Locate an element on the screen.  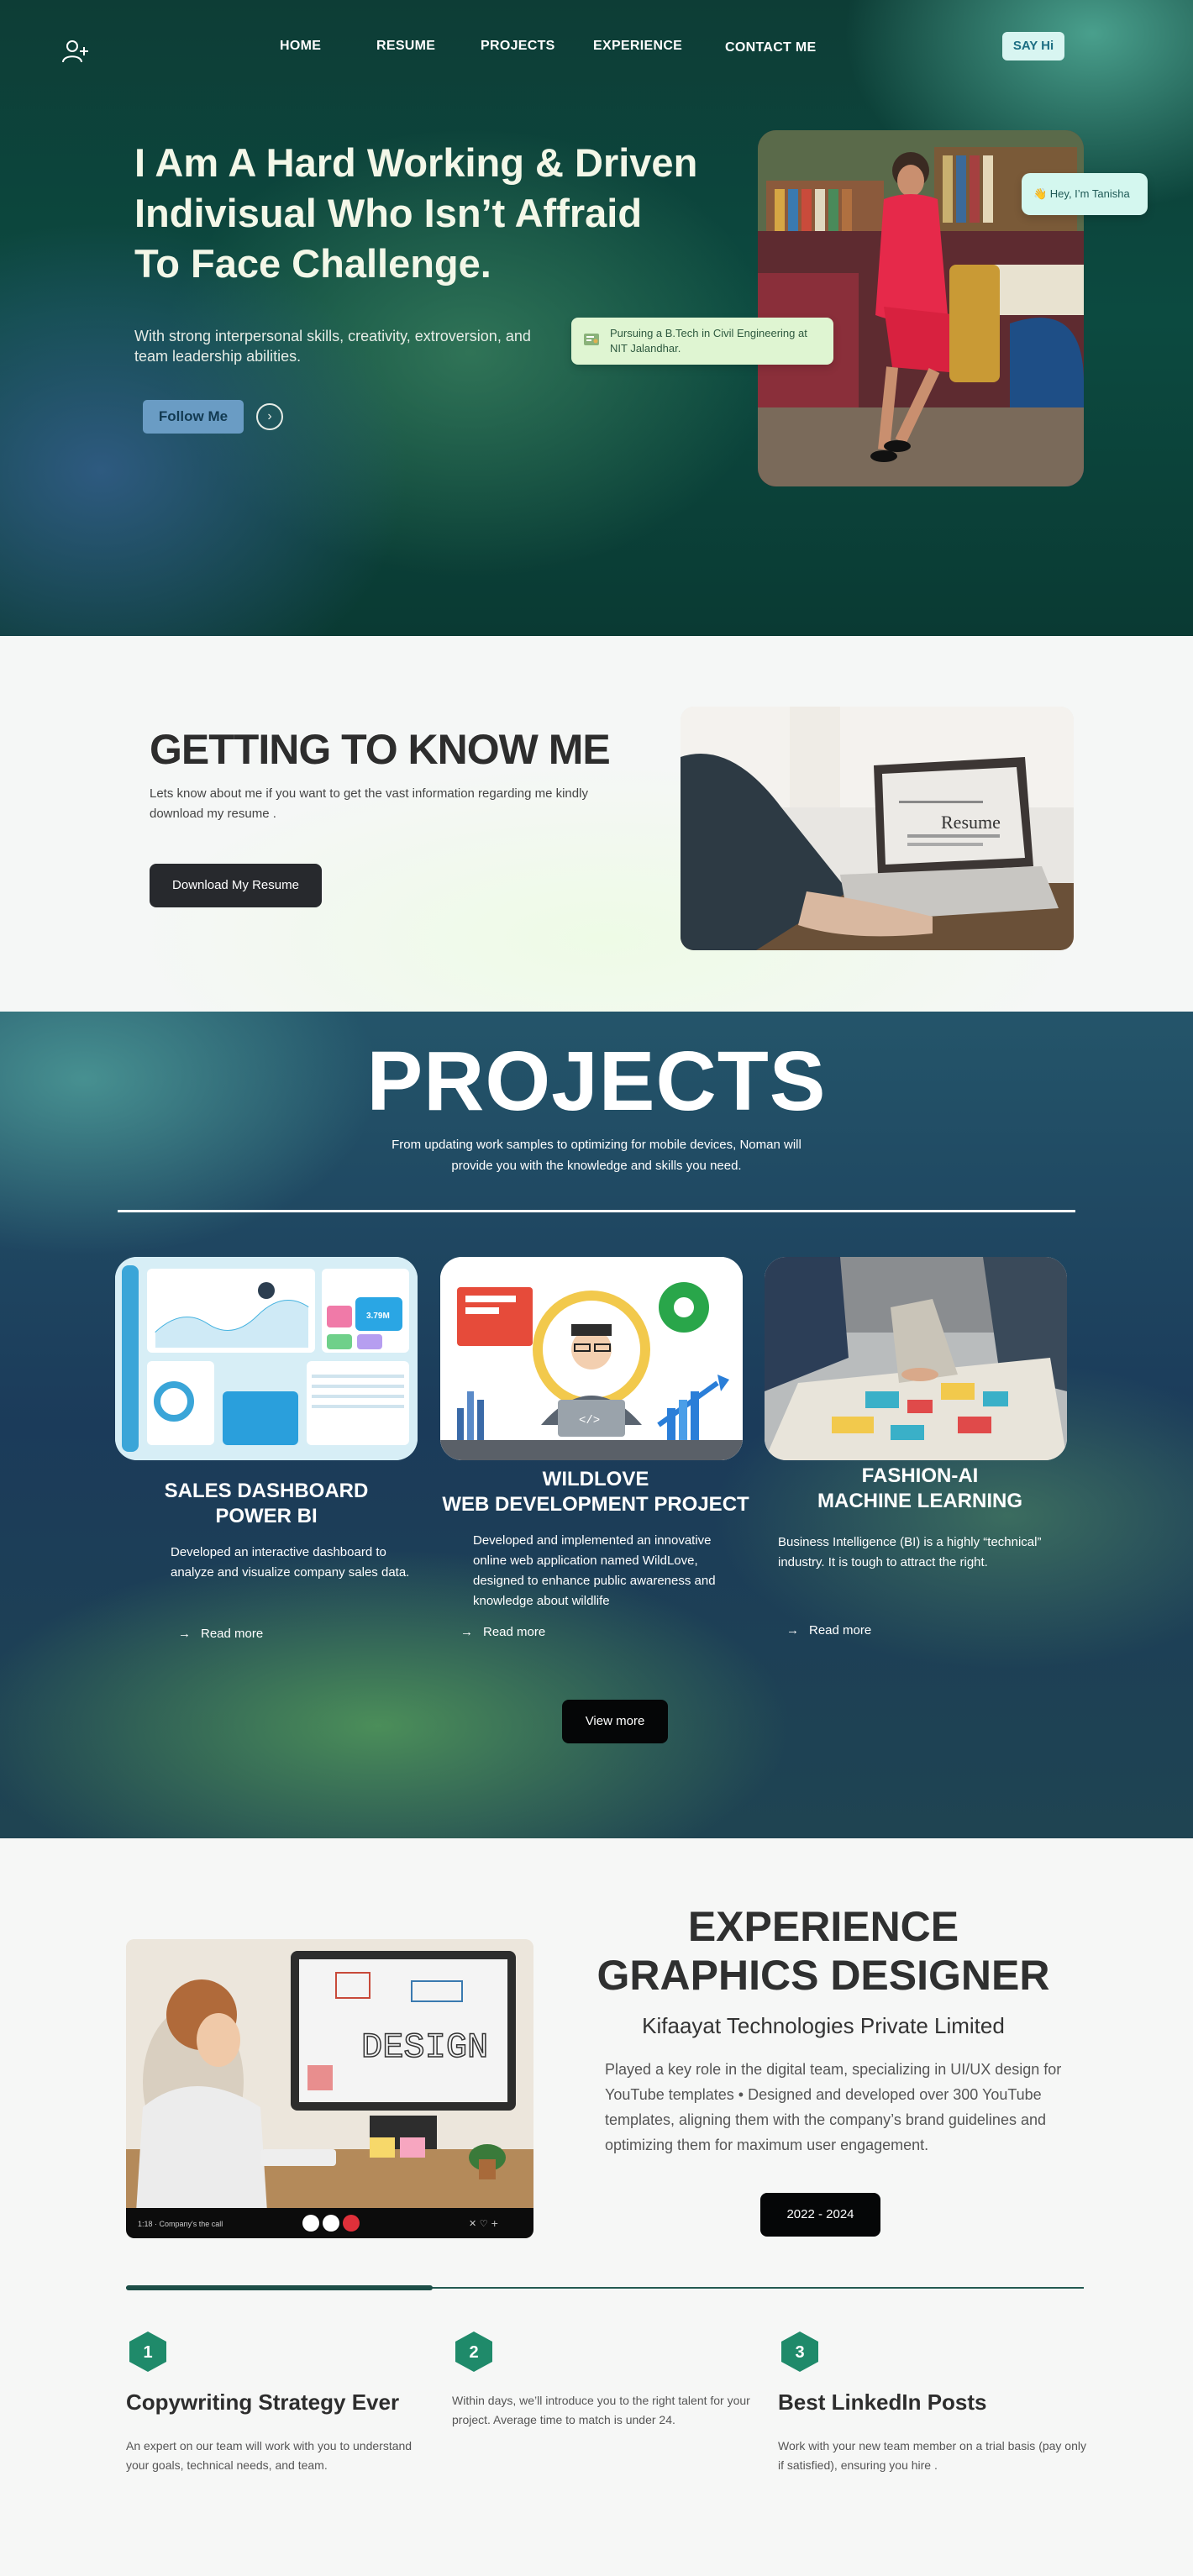
mic-icon is located at coordinates (310, 2223).